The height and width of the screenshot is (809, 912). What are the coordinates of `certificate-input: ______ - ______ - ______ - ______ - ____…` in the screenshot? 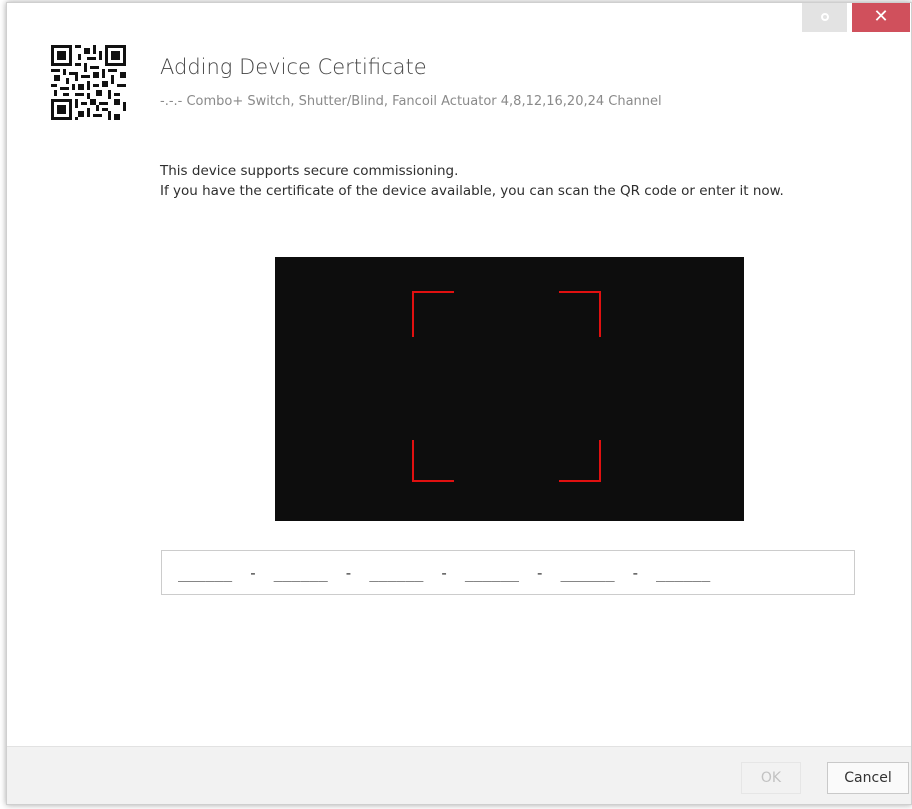 It's located at (508, 572).